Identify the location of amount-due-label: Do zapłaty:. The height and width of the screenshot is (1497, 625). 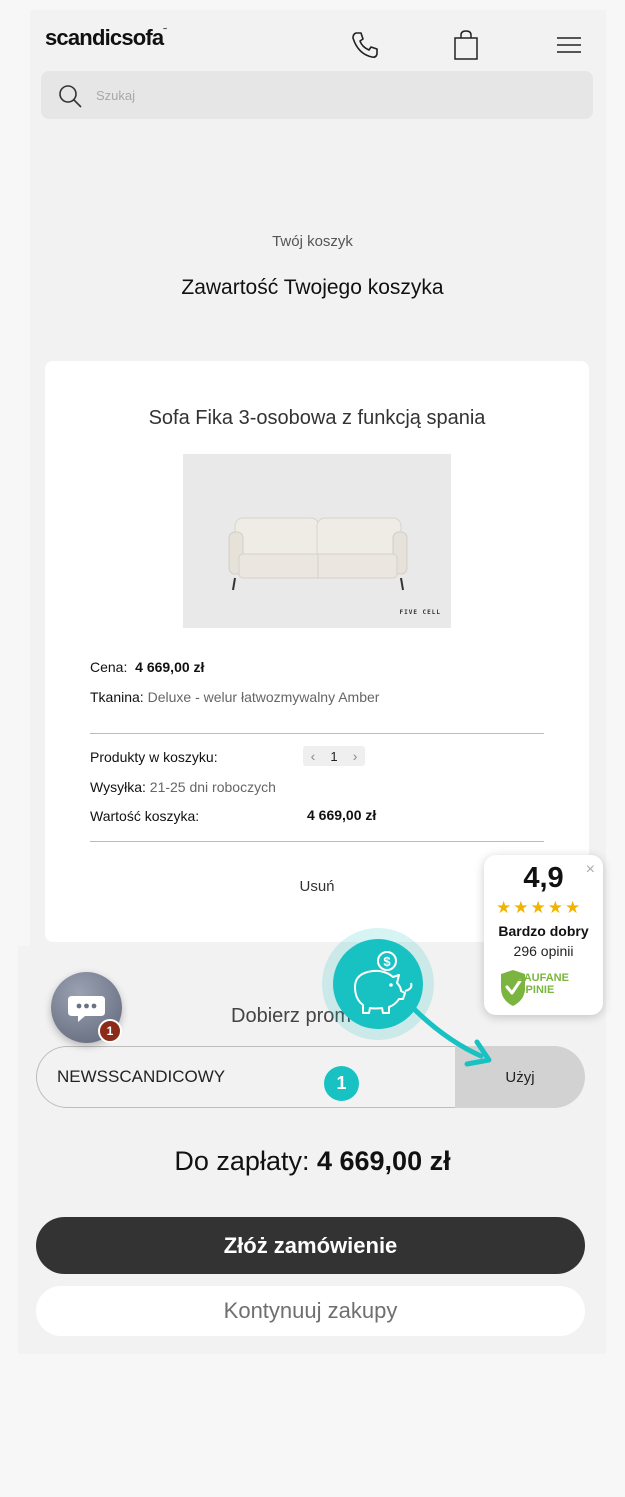
(242, 1161).